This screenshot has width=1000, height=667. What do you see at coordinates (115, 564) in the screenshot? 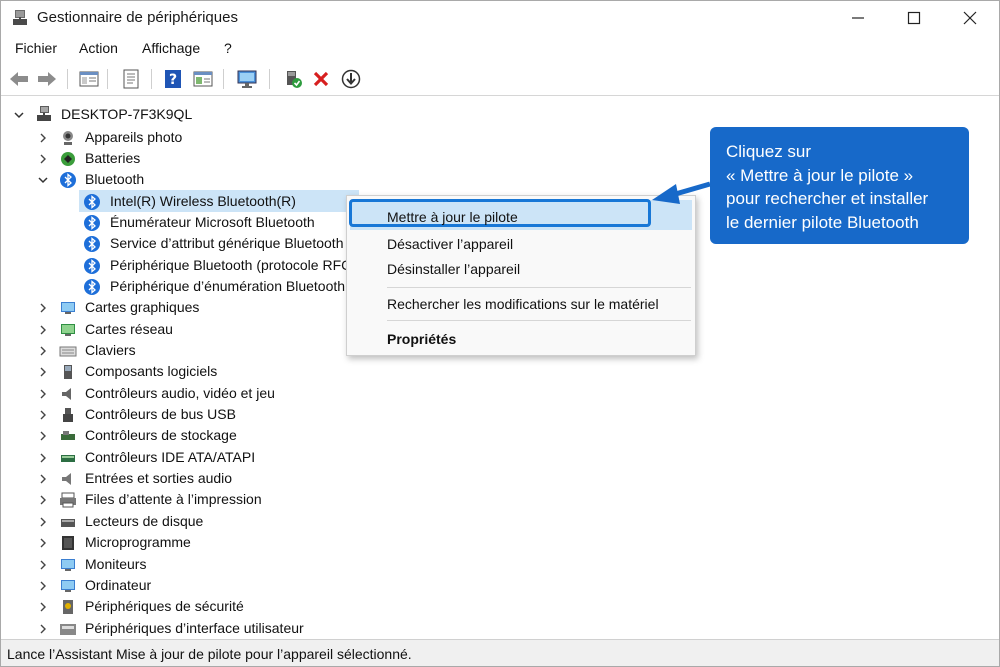
I see `tree-category-label: Moniteurs` at bounding box center [115, 564].